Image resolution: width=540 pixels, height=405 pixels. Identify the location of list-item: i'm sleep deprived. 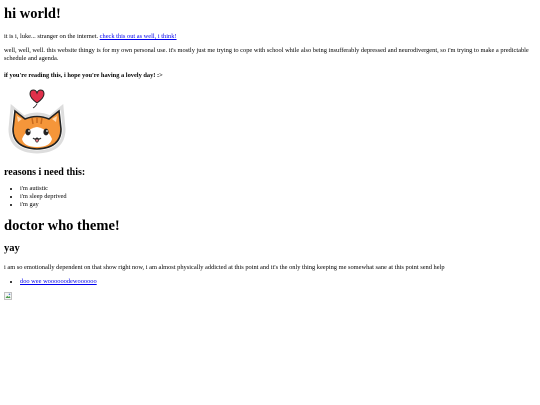
(43, 197).